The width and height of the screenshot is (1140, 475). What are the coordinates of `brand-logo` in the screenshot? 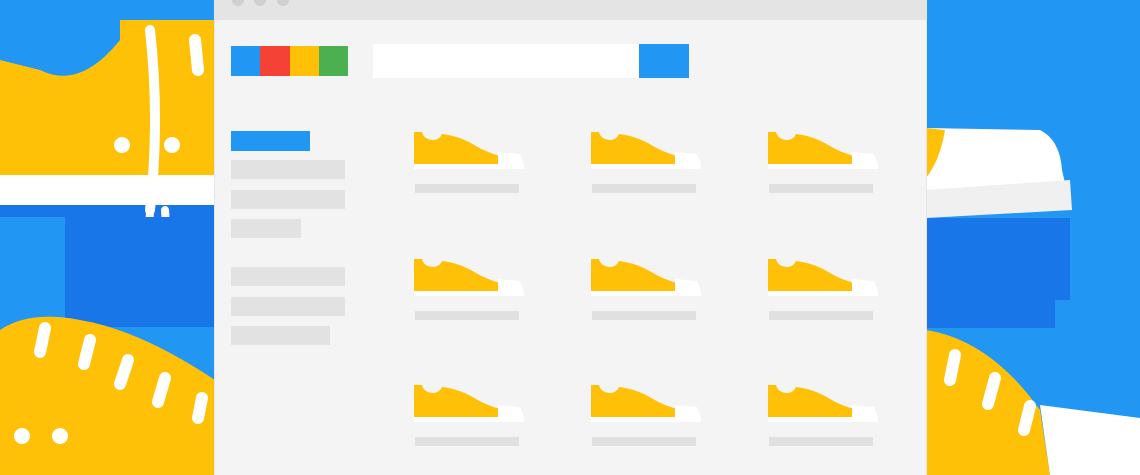 It's located at (289, 61).